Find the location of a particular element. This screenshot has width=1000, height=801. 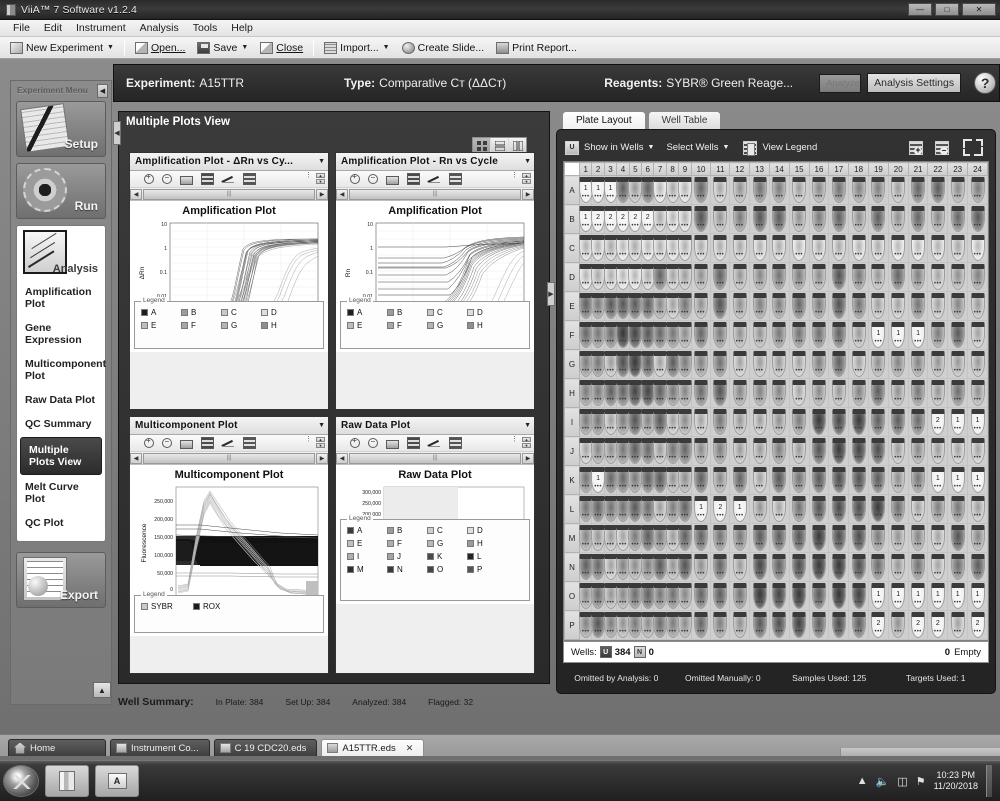

new-experiment-button: New Experiment ▼ is located at coordinates (62, 48).